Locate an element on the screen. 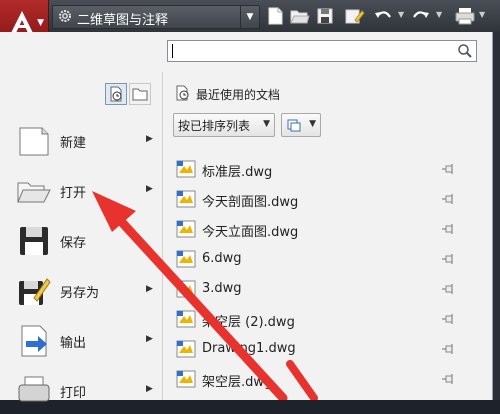 Image resolution: width=500 pixels, height=414 pixels. app-menu-chevron-down-icon: ▼ is located at coordinates (40, 23).